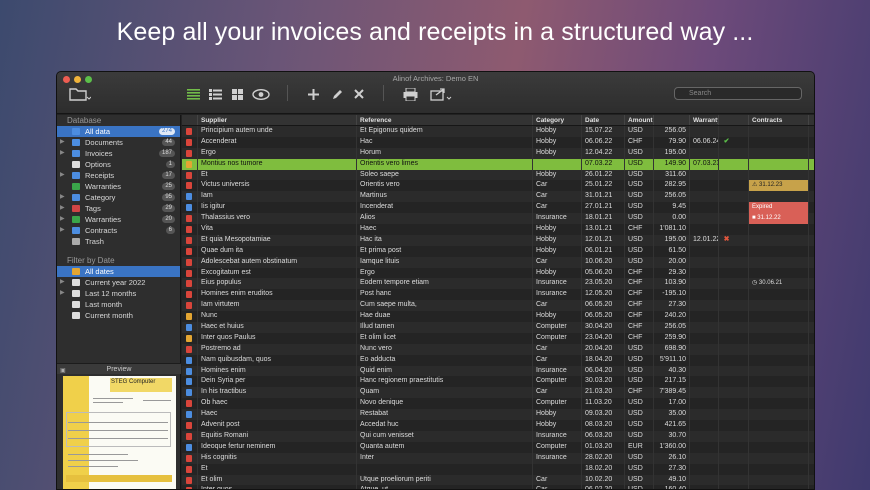 This screenshot has width=870, height=490. What do you see at coordinates (237, 94) in the screenshot?
I see `grid-view-icon` at bounding box center [237, 94].